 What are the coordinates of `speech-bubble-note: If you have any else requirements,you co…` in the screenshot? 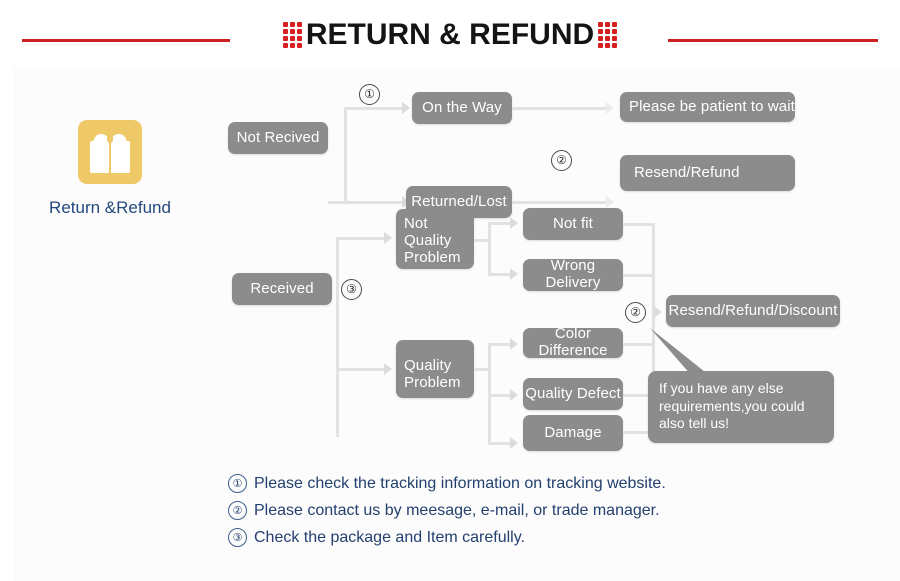 It's located at (741, 407).